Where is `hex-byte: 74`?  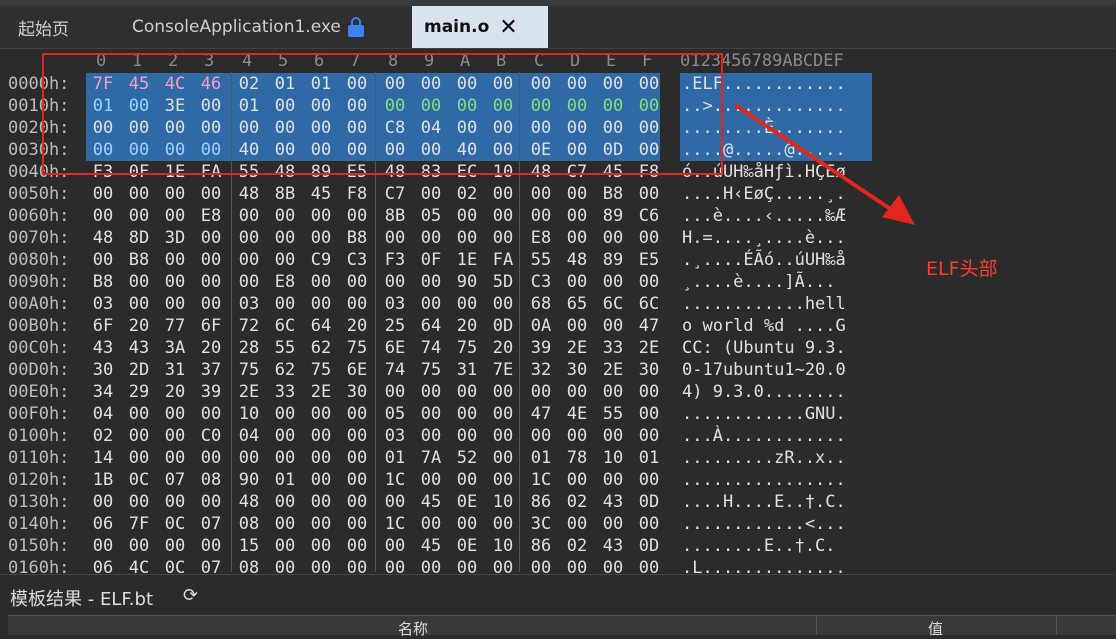
hex-byte: 74 is located at coordinates (395, 370).